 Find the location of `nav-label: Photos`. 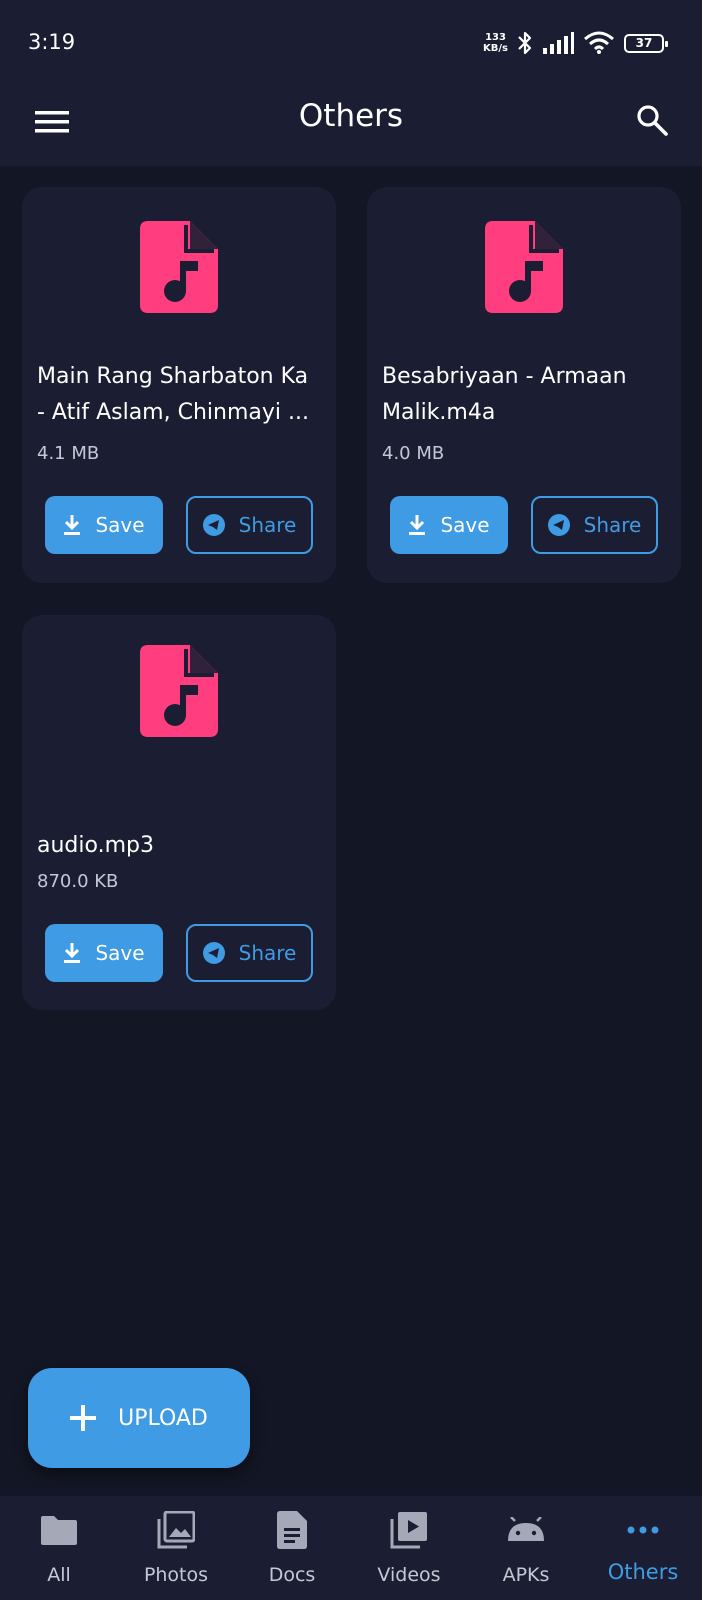

nav-label: Photos is located at coordinates (176, 1575).